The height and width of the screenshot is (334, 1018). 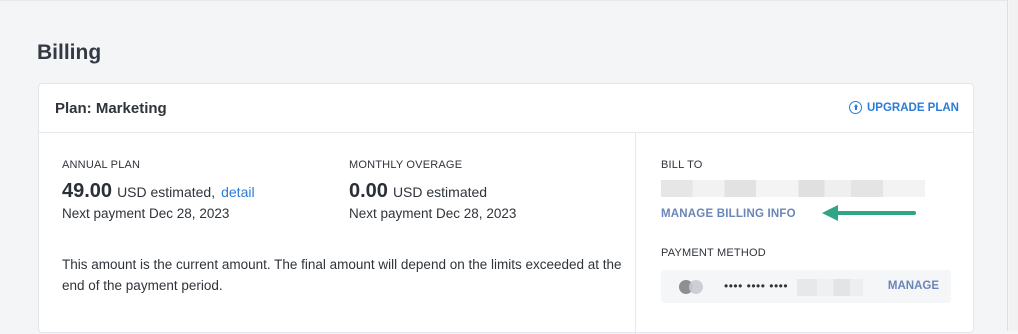 What do you see at coordinates (728, 214) in the screenshot?
I see `manage-billing-info-link: MANAGE BILLING INFO` at bounding box center [728, 214].